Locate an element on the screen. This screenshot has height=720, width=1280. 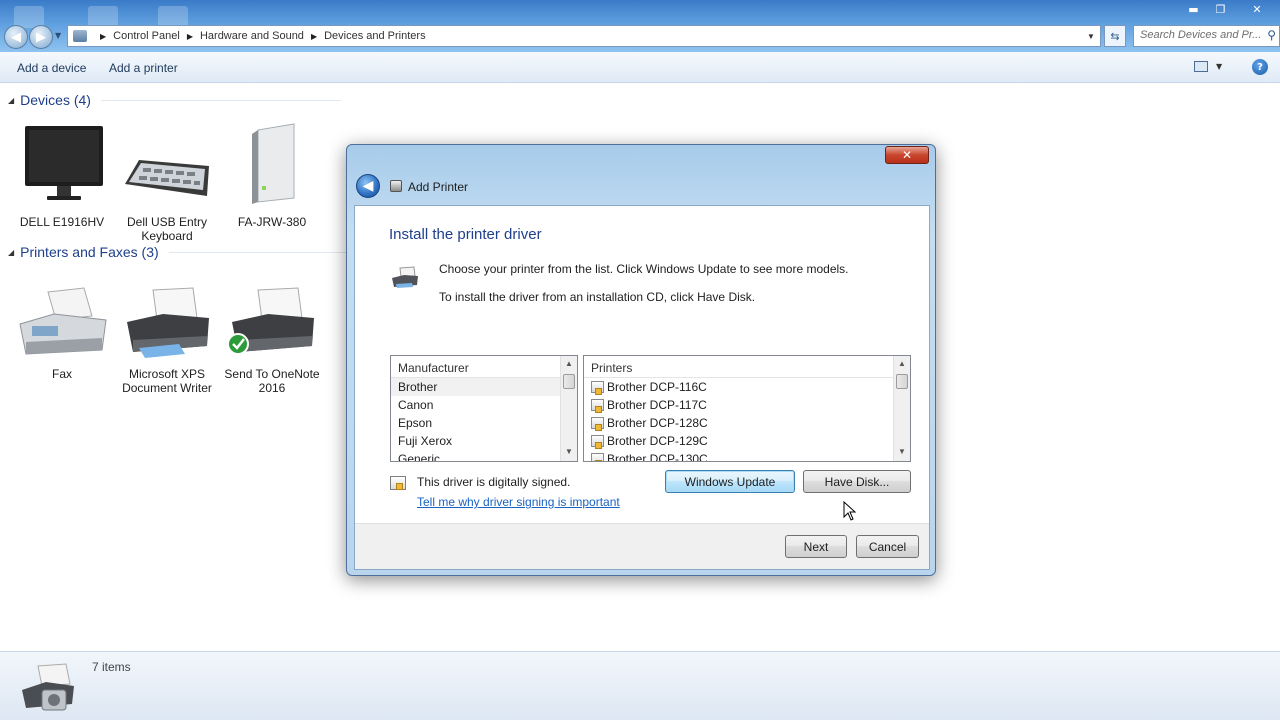
list-item: Generic is located at coordinates (484, 455).